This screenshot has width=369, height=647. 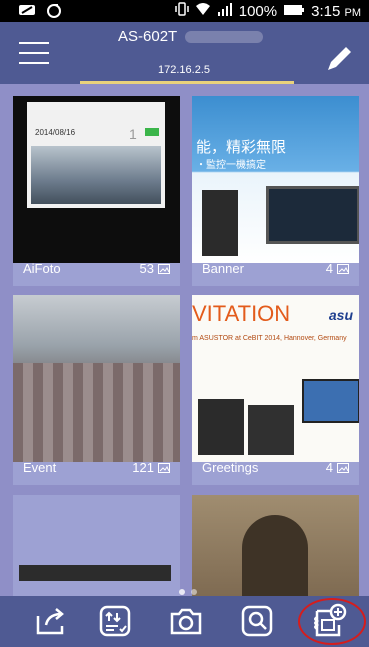 I want to click on status-left-icons, so click(x=40, y=13).